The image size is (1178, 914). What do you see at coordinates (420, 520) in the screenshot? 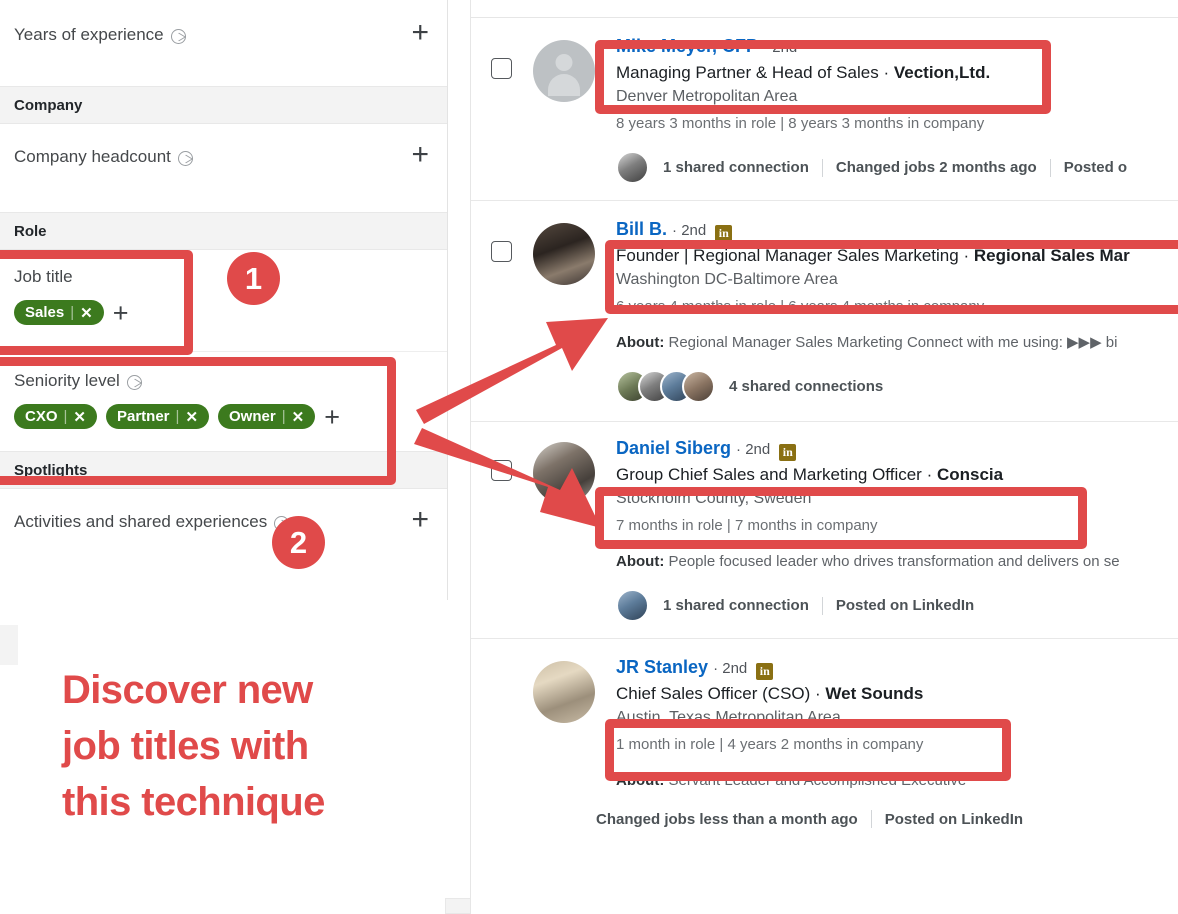
I see `add-activities-button: +` at bounding box center [420, 520].